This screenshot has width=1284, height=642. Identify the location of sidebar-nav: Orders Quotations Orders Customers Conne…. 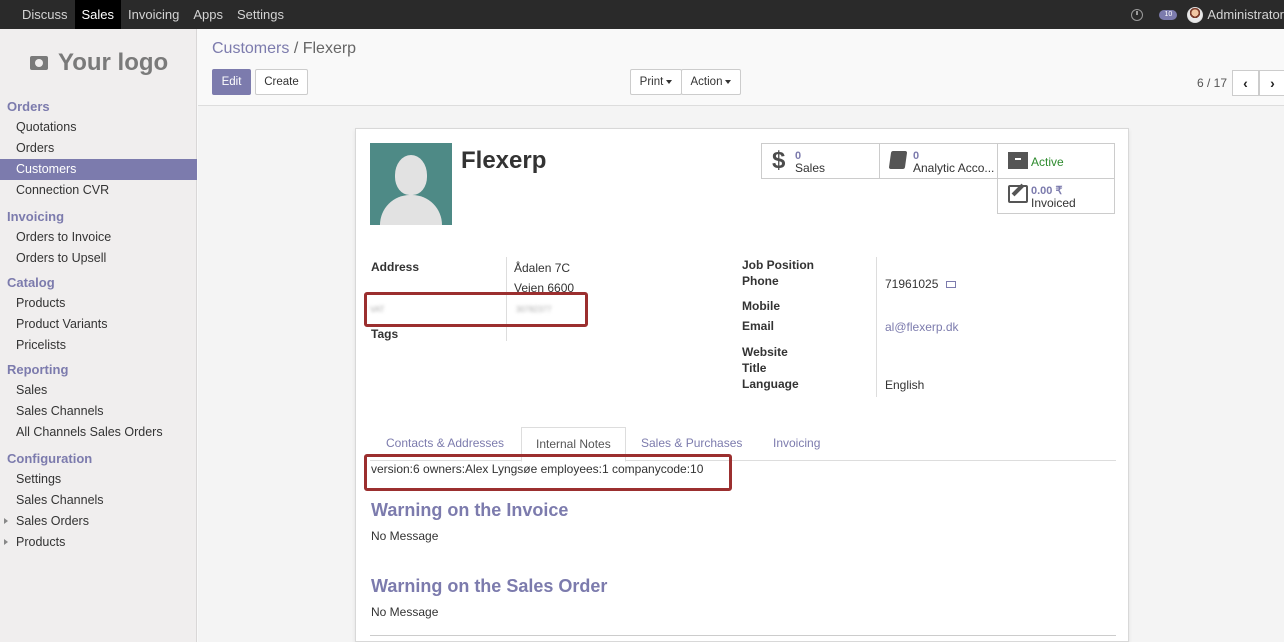
(98, 324).